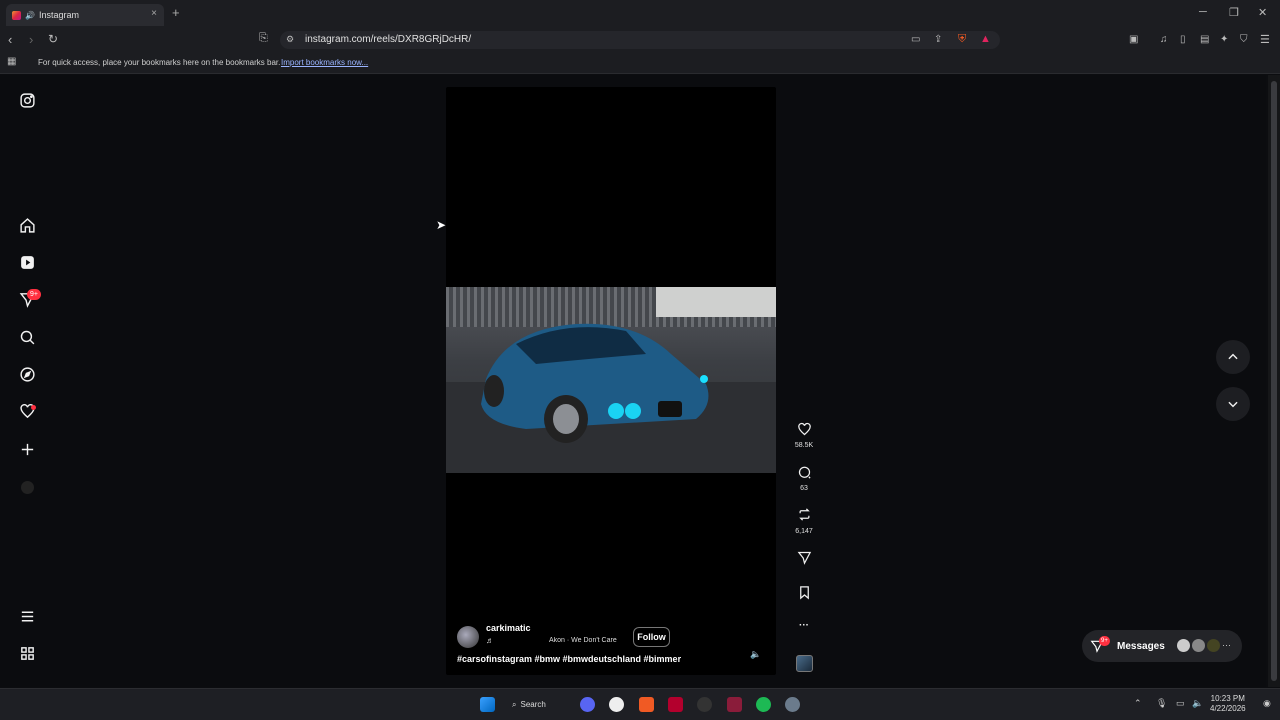  I want to click on explore-icon, so click(27, 374).